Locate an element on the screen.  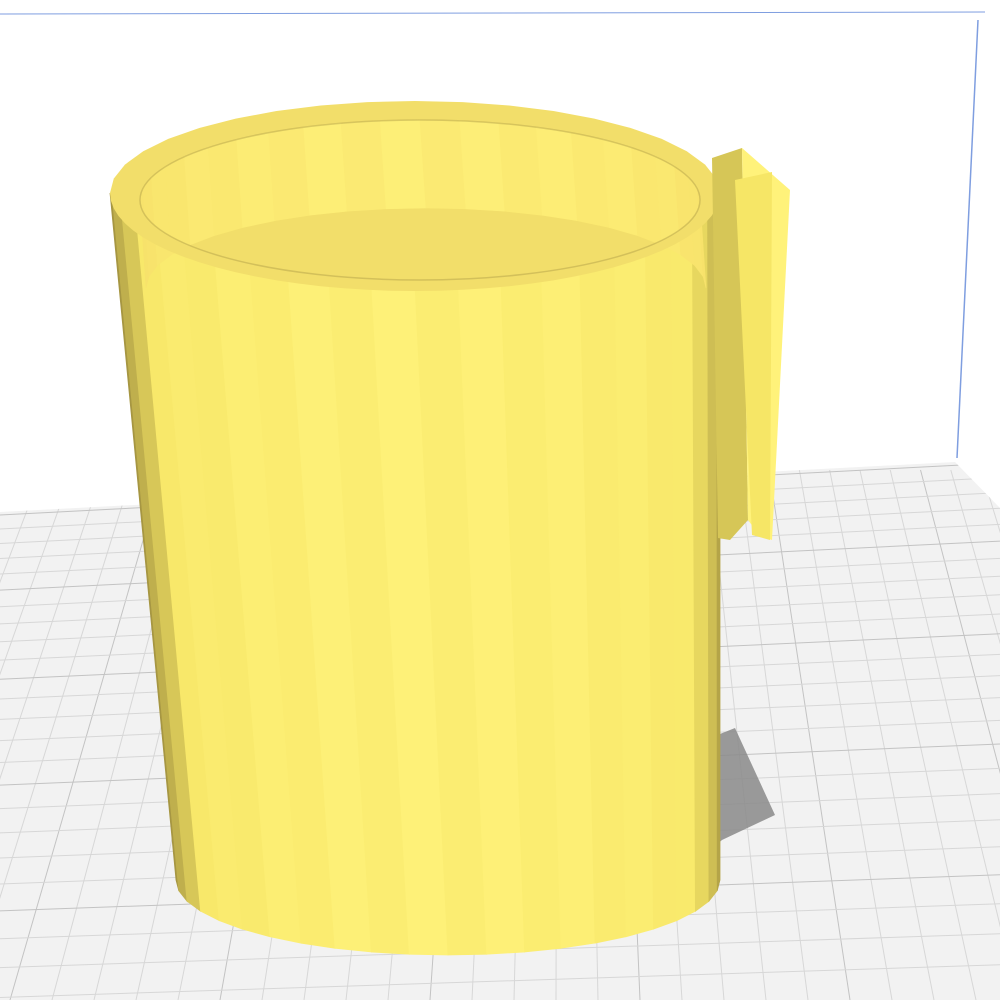
build-volume-back-edge is located at coordinates (967, 239).